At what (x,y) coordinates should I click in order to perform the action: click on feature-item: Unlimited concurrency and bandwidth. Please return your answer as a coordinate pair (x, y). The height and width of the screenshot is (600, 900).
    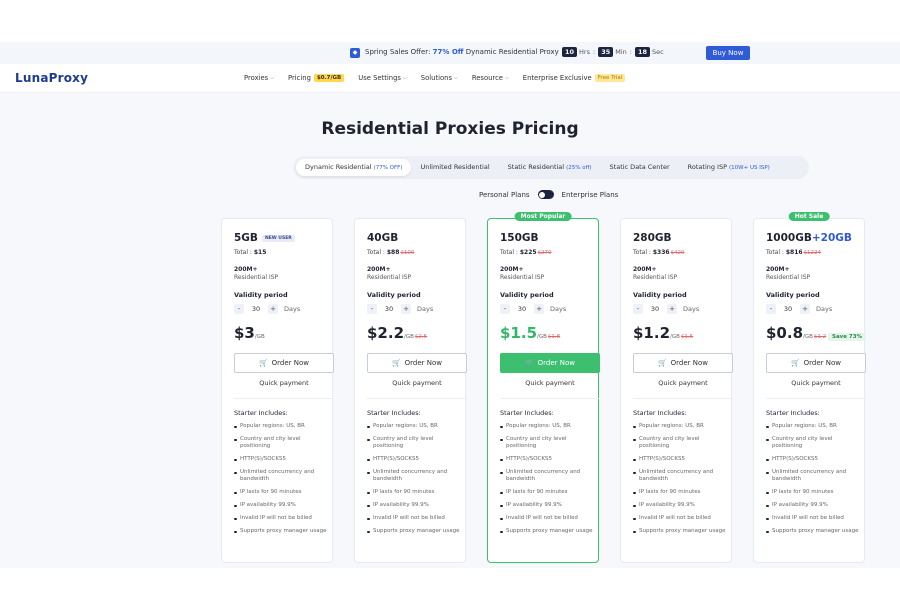
    Looking at the image, I should click on (814, 476).